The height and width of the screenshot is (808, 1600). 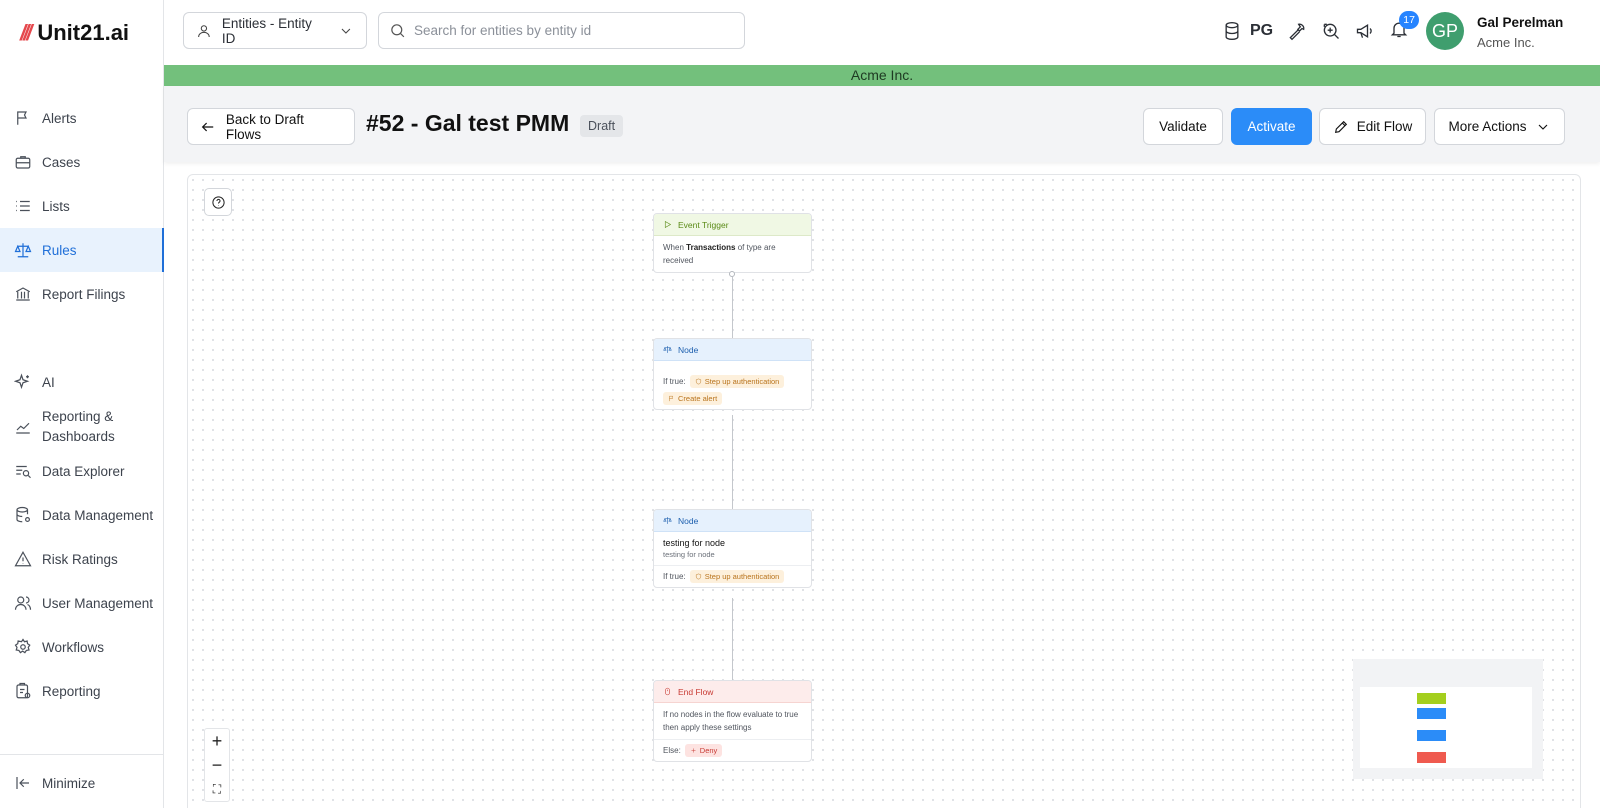 I want to click on sidebar-item-label: Data Management, so click(x=98, y=515).